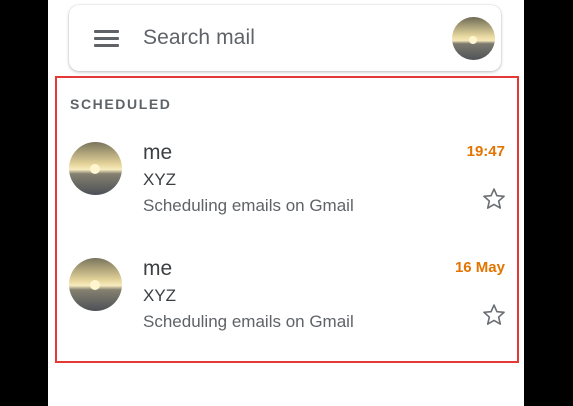 This screenshot has height=406, width=573. Describe the element at coordinates (485, 151) in the screenshot. I see `email-time: 19:47` at that location.